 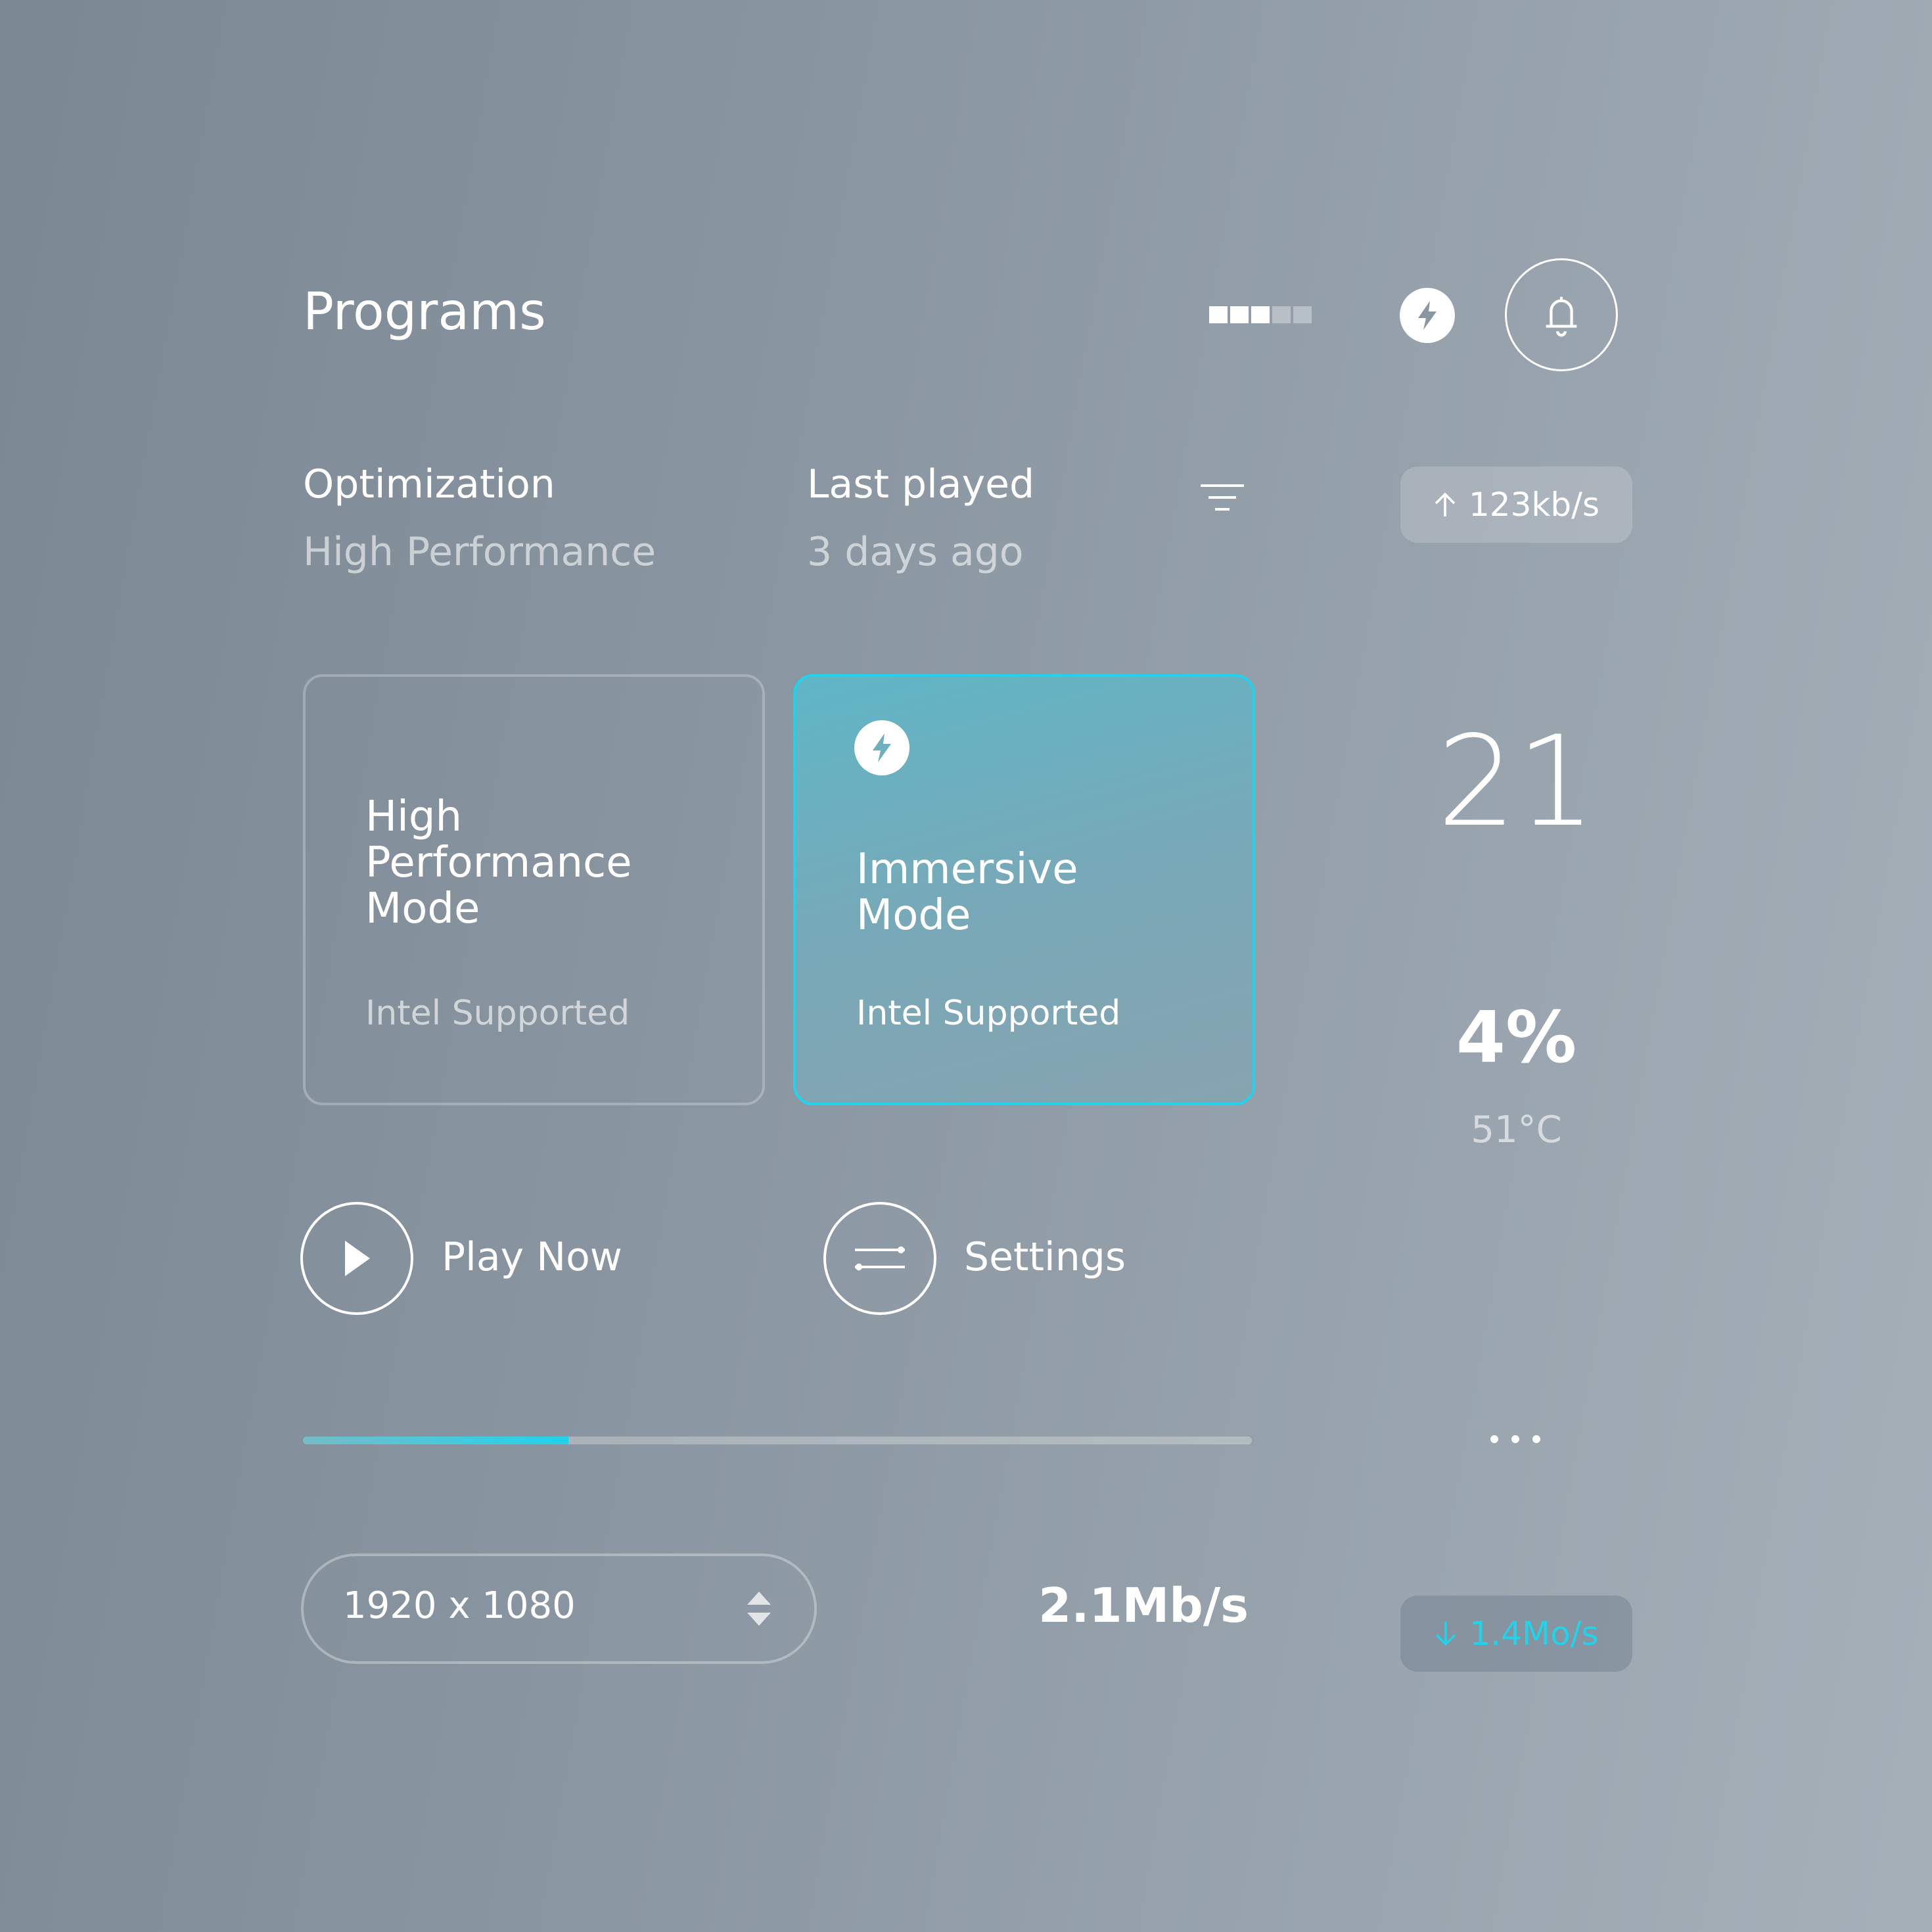 I want to click on play-now-button, so click(x=356, y=1258).